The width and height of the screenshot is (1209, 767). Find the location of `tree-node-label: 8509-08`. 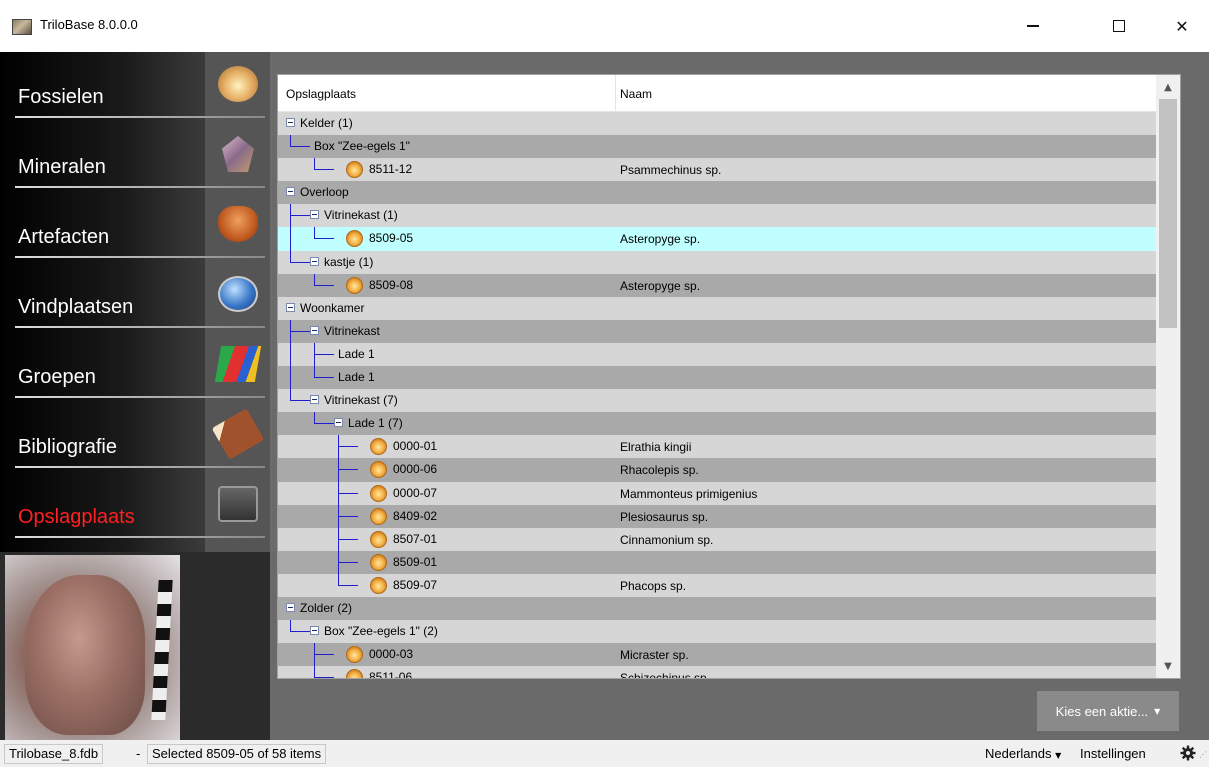

tree-node-label: 8509-08 is located at coordinates (391, 284).